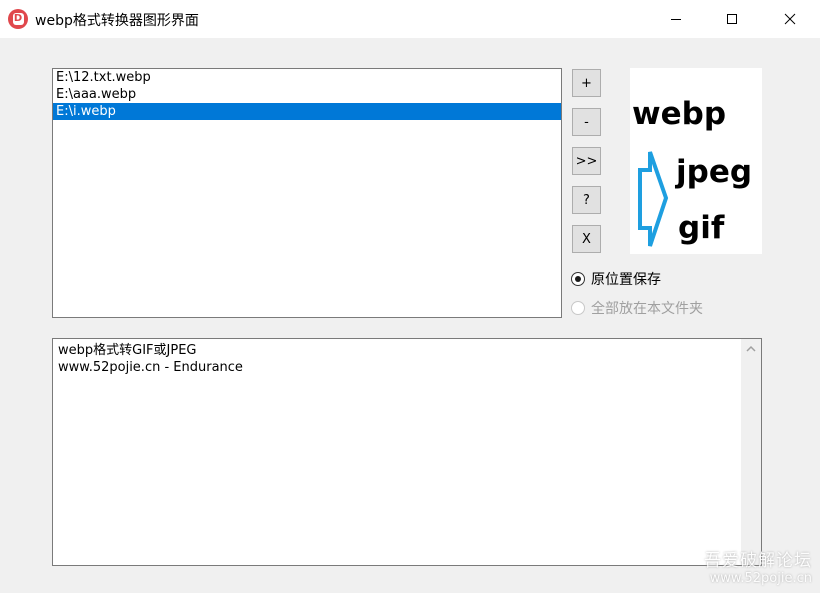  I want to click on help-button: ?, so click(586, 200).